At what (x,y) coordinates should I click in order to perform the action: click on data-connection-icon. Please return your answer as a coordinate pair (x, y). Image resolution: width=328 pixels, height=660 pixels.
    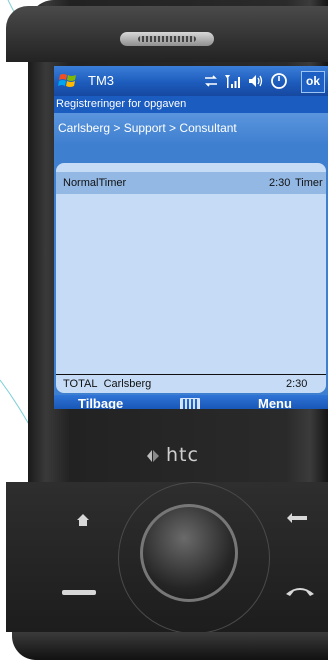
    Looking at the image, I should click on (211, 81).